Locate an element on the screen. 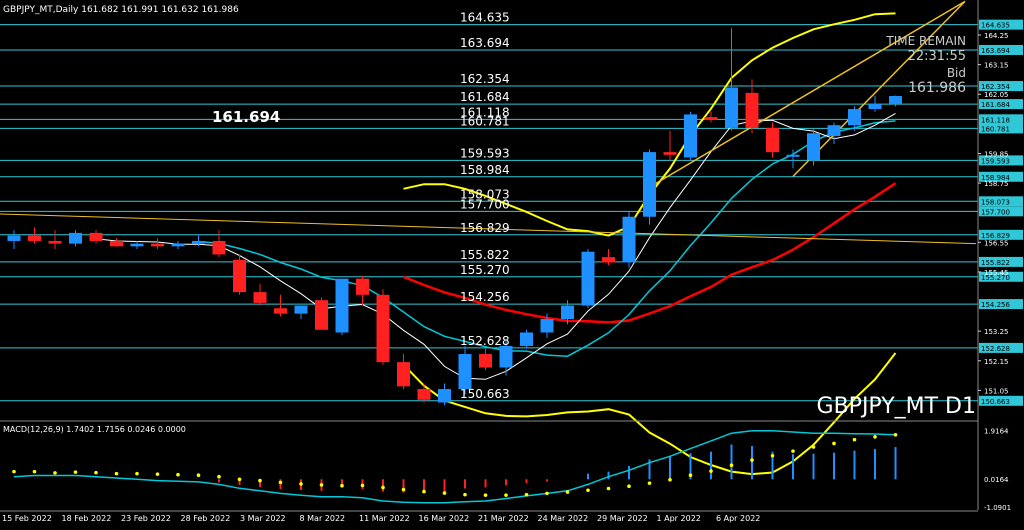 The height and width of the screenshot is (530, 1024). level-label: 152.628 is located at coordinates (485, 341).